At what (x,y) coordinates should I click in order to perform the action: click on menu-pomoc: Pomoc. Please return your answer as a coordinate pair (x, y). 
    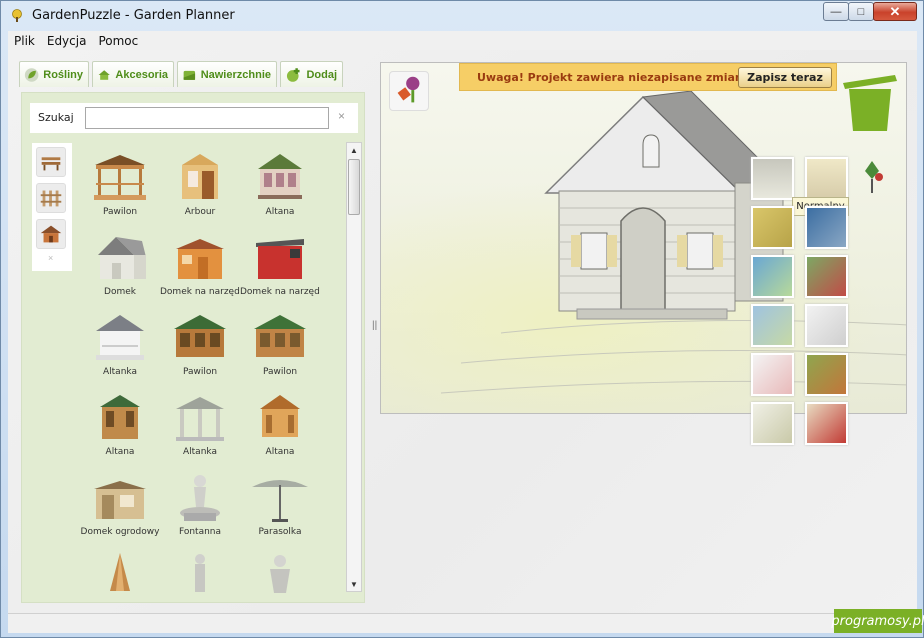
    Looking at the image, I should click on (118, 41).